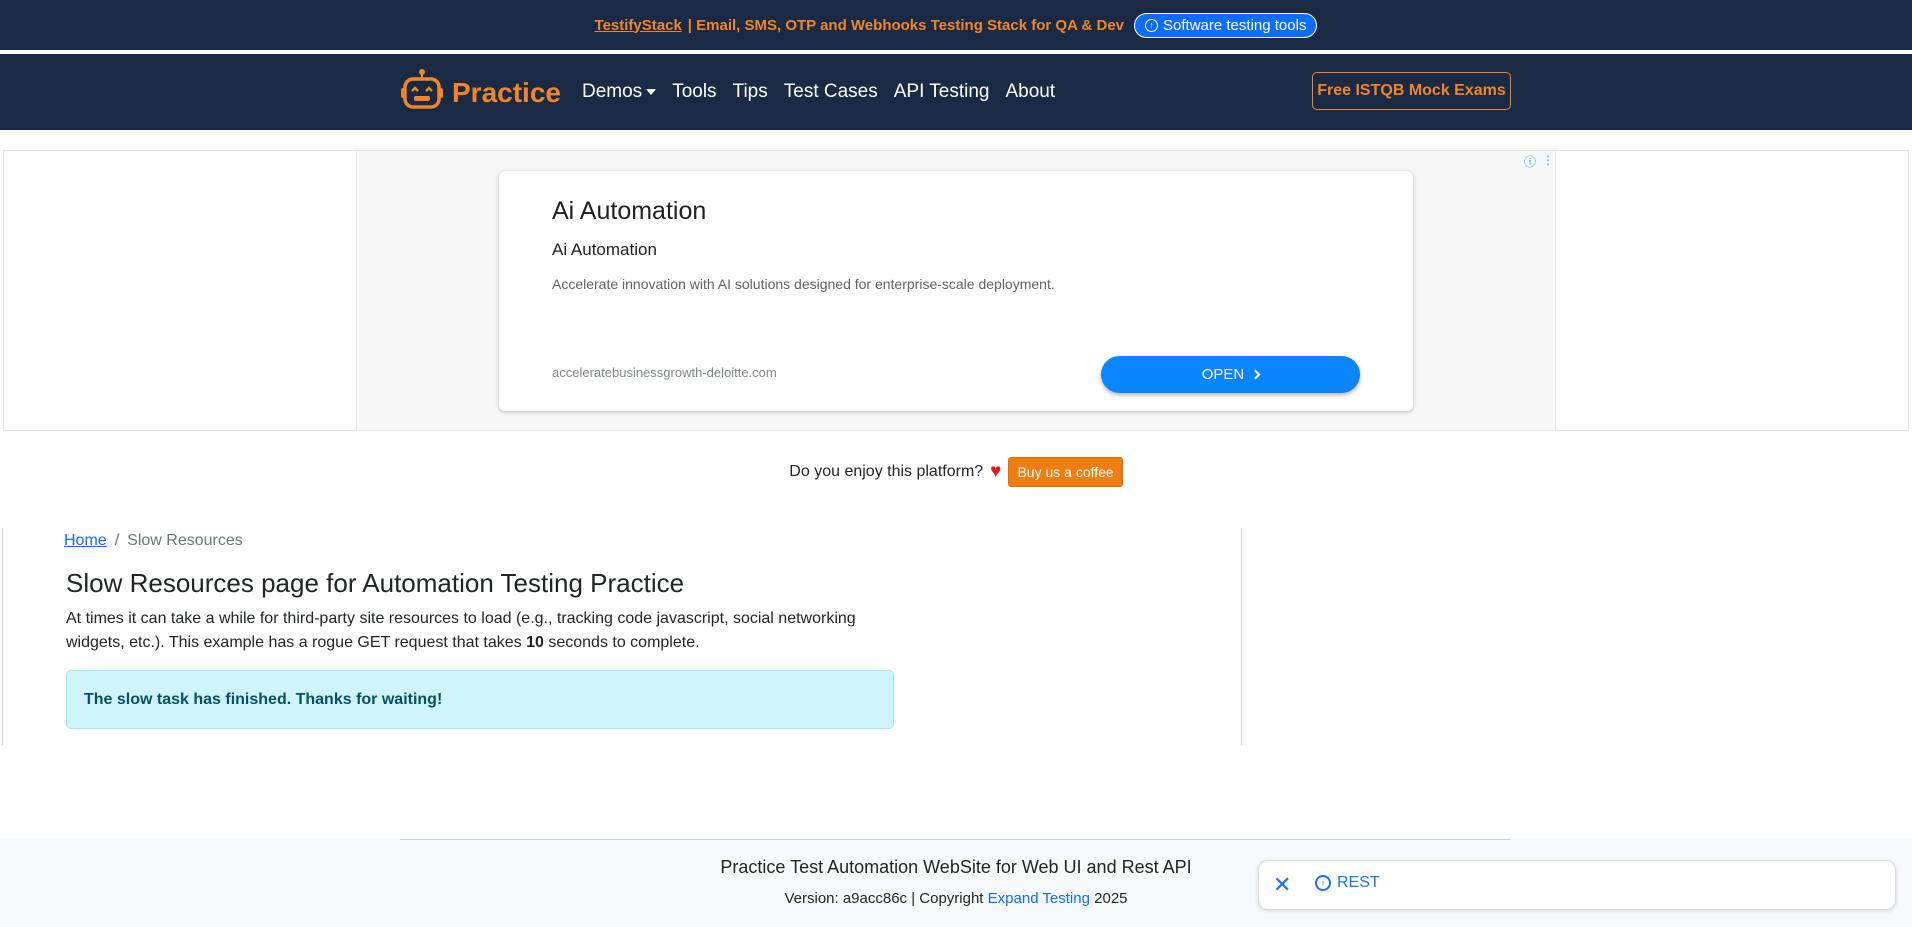 The height and width of the screenshot is (927, 1912). Describe the element at coordinates (612, 91) in the screenshot. I see `nav-demos-label: Demos` at that location.